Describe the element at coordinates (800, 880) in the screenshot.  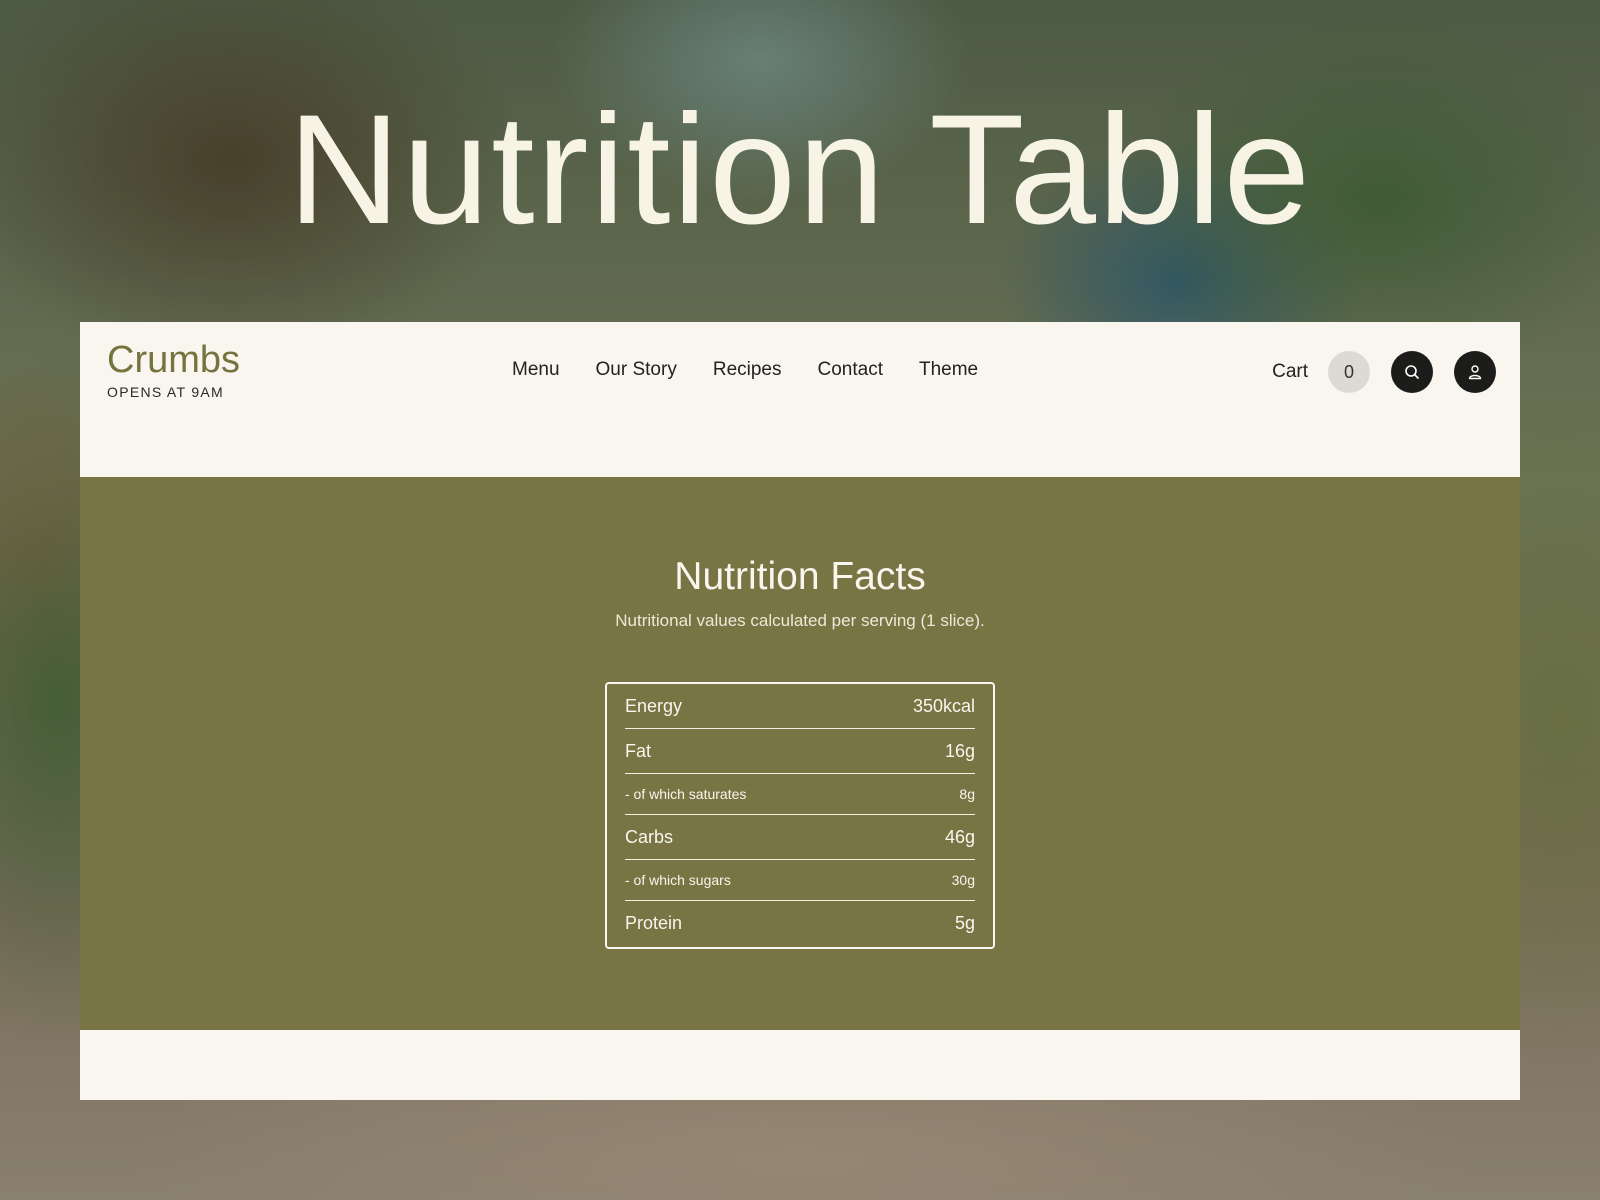
I see `nutrition-row-sugars: - of which sugars 30g` at that location.